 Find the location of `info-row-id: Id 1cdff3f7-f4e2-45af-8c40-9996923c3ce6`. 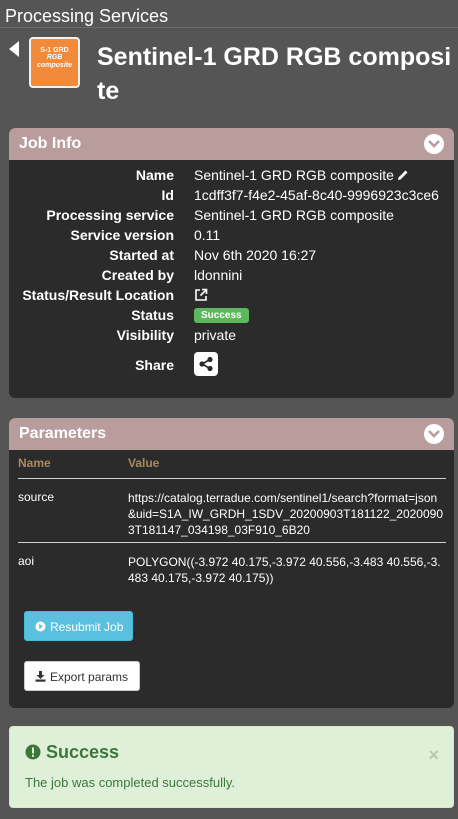

info-row-id: Id 1cdff3f7-f4e2-45af-8c40-9996923c3ce6 is located at coordinates (300, 195).